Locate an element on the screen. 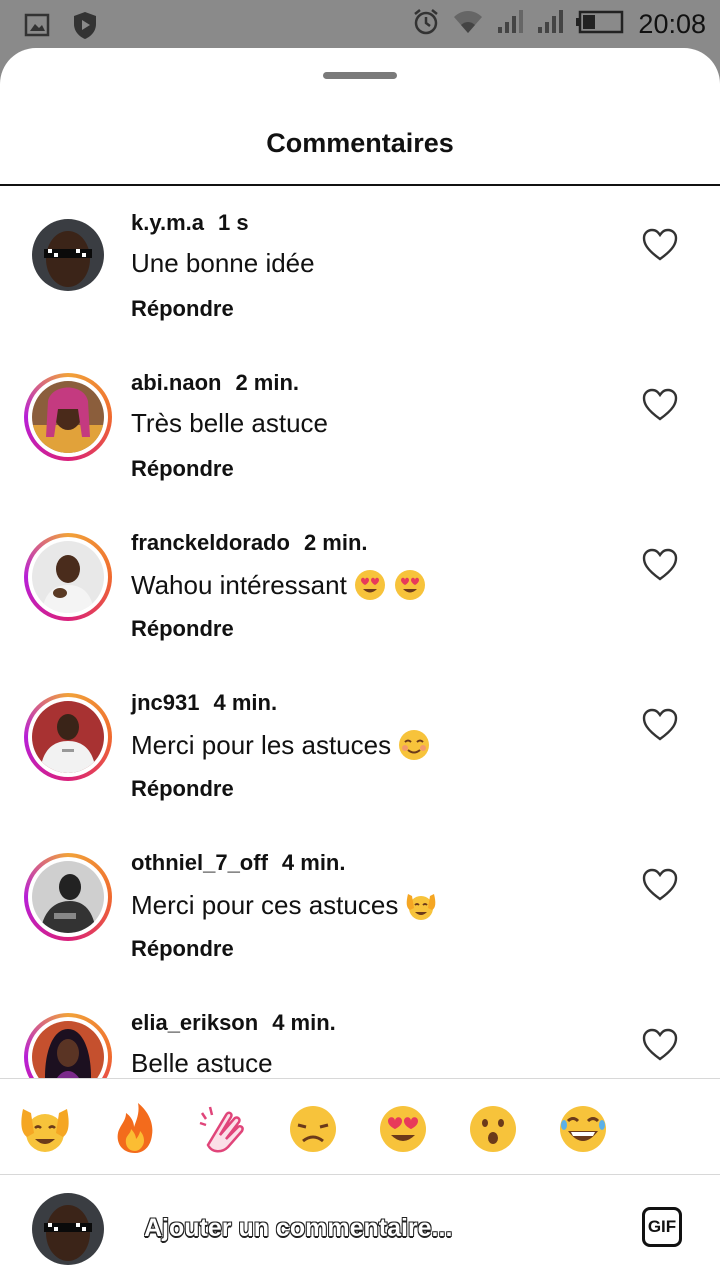  comment-text-content: Merci pour ces astuces is located at coordinates (265, 904).